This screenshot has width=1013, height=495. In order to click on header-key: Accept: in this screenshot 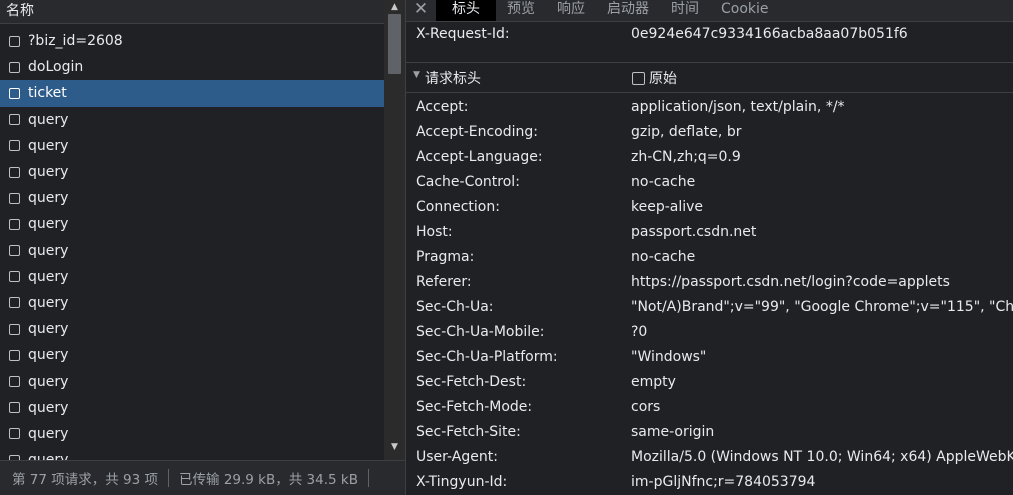, I will do `click(442, 107)`.